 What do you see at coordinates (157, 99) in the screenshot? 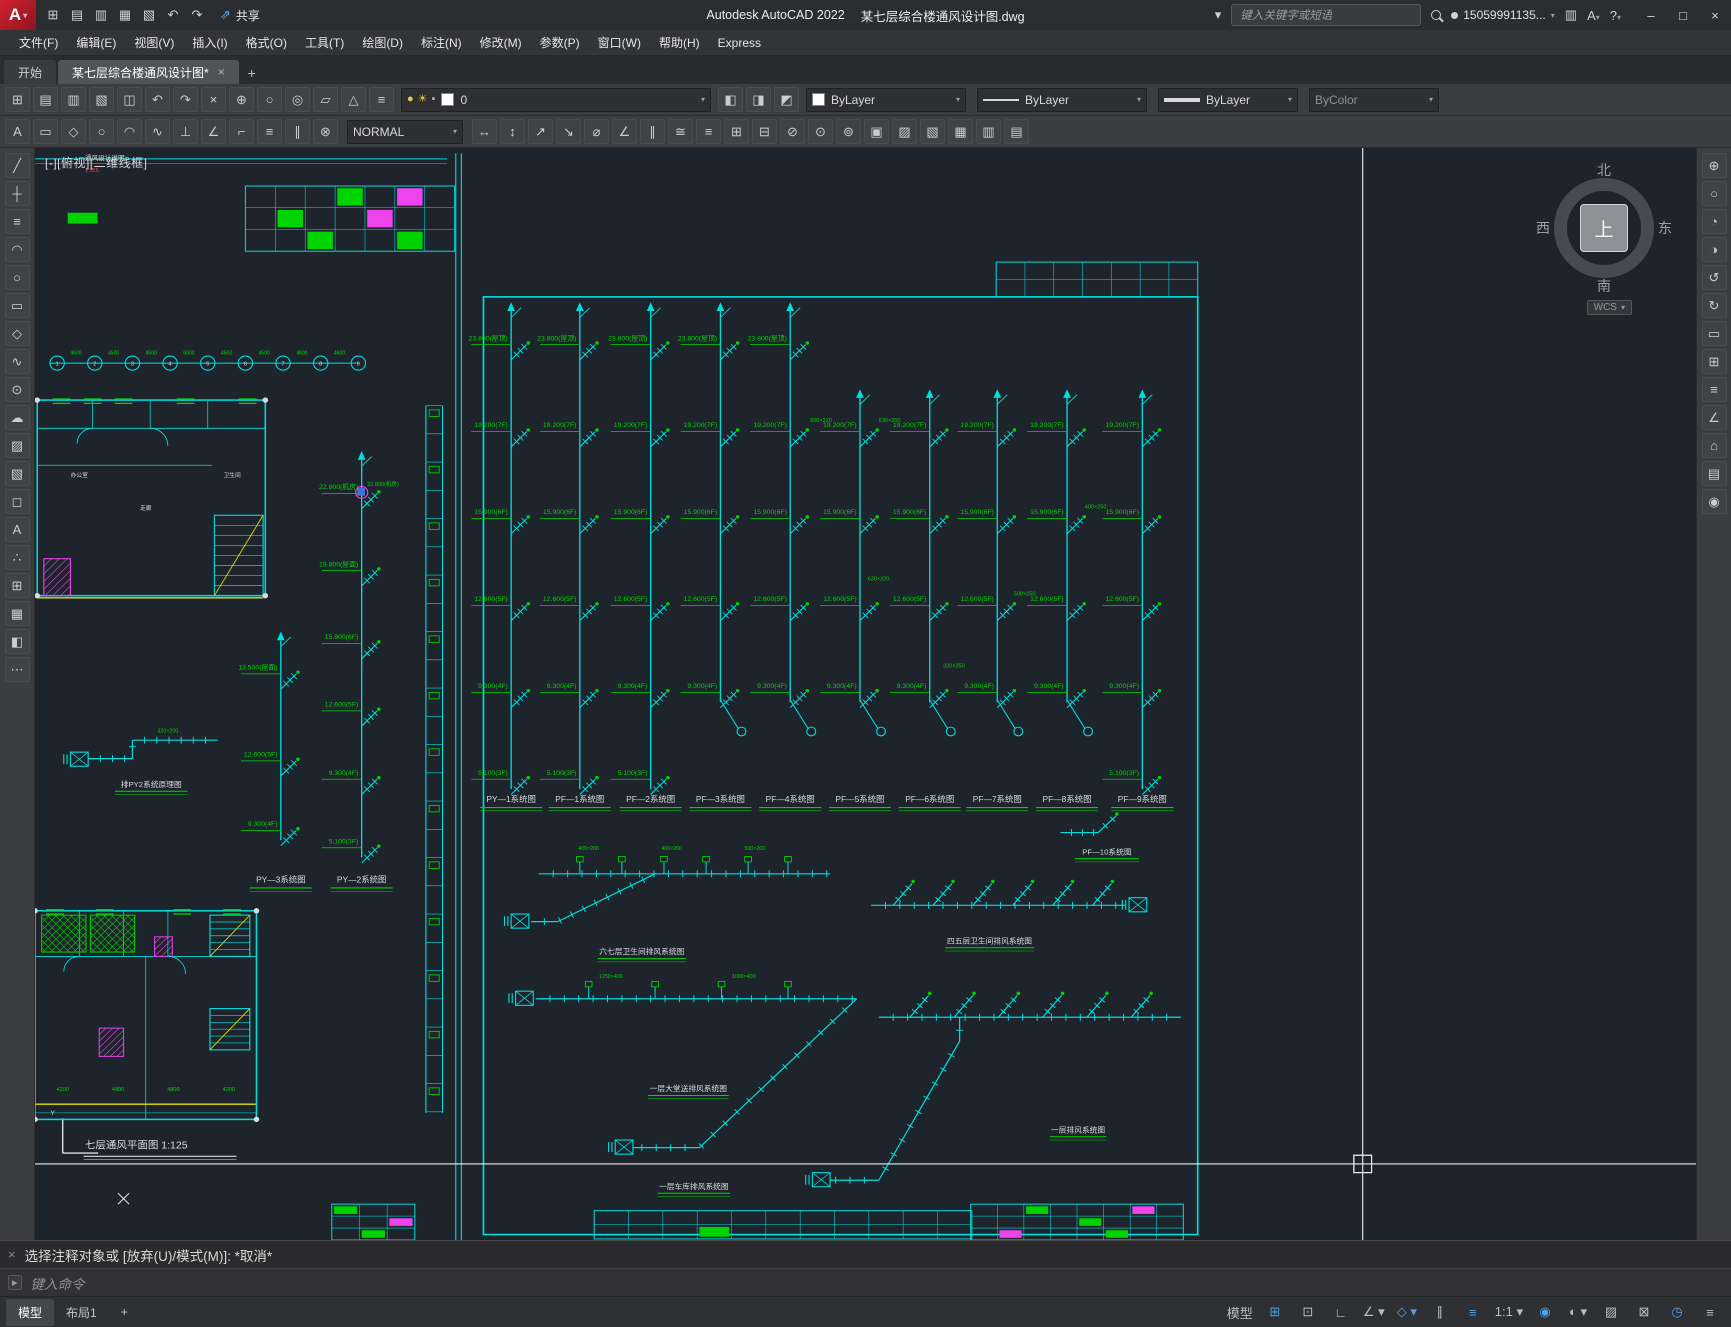
I see `undo-icon: ↶` at bounding box center [157, 99].